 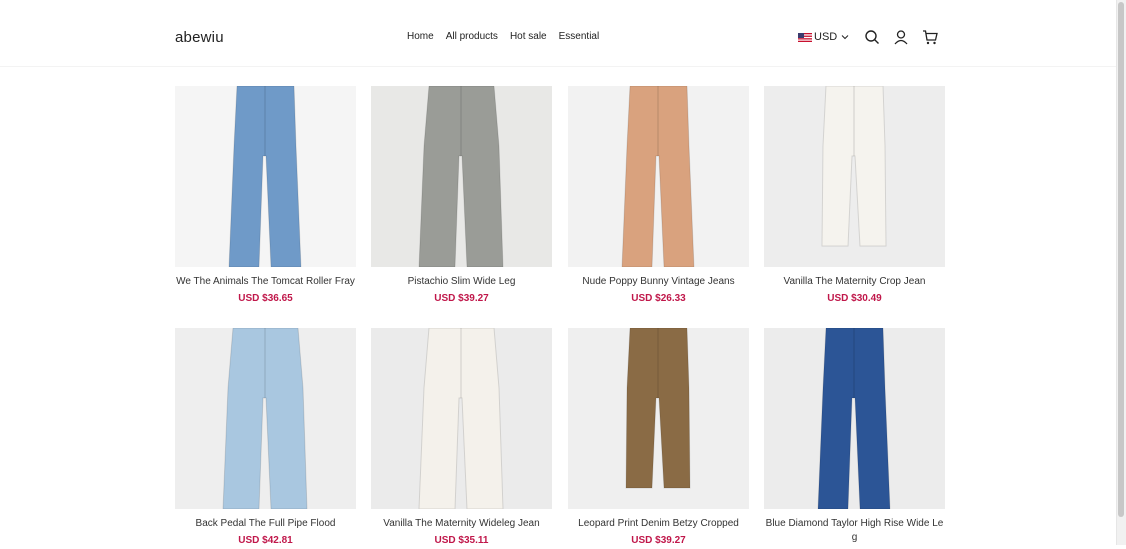 What do you see at coordinates (199, 37) in the screenshot?
I see `site-logo: abewiu` at bounding box center [199, 37].